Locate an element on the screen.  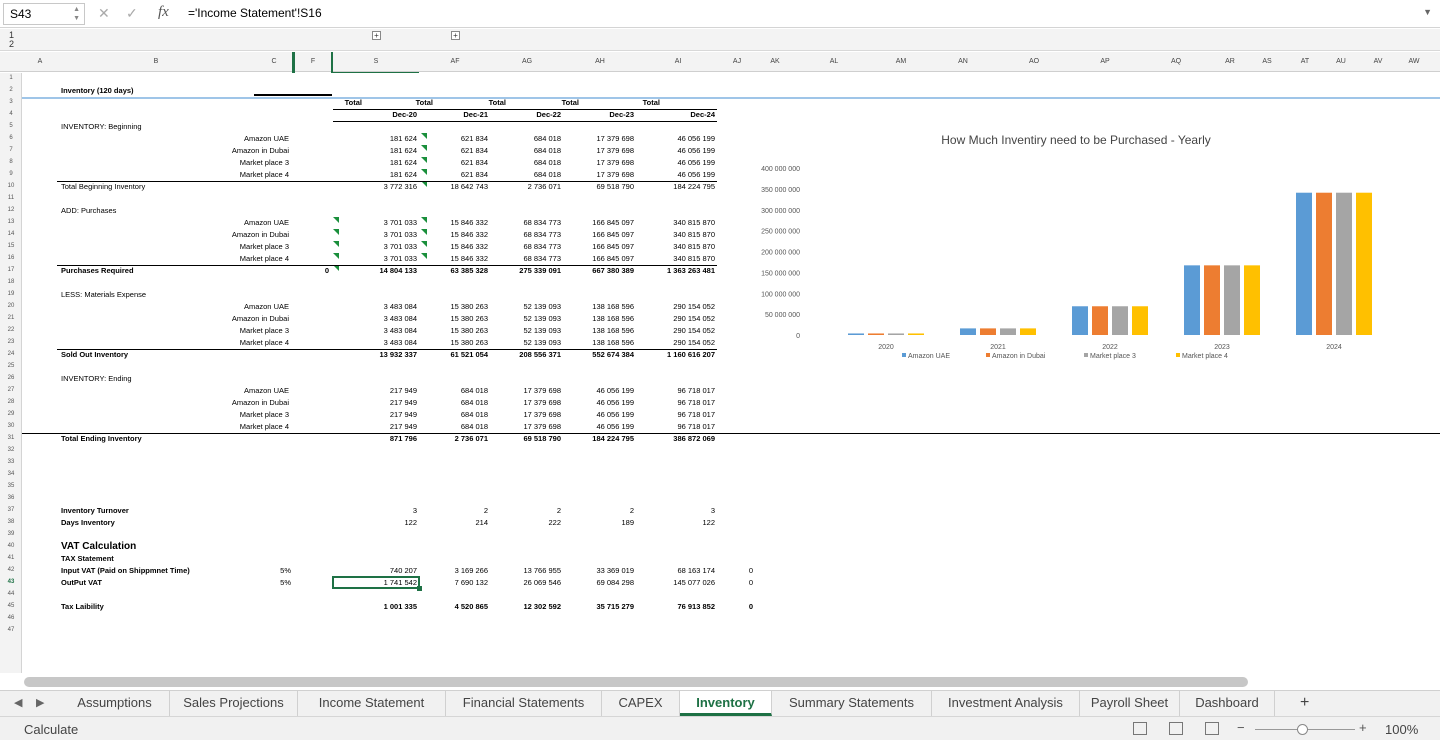
row-header: 21 is located at coordinates (11, 318).